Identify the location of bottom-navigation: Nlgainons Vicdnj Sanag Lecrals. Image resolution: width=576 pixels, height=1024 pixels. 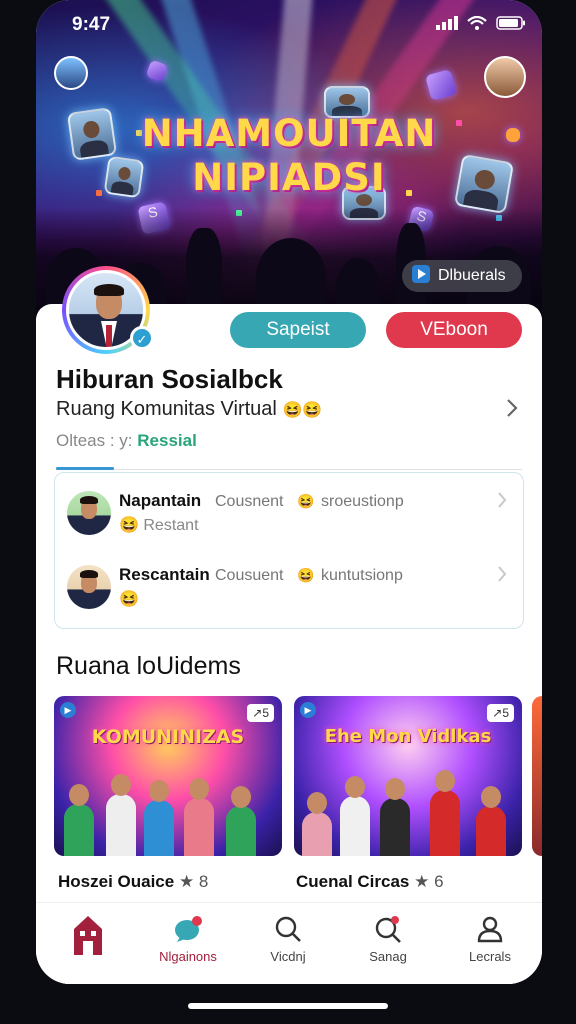
(289, 943).